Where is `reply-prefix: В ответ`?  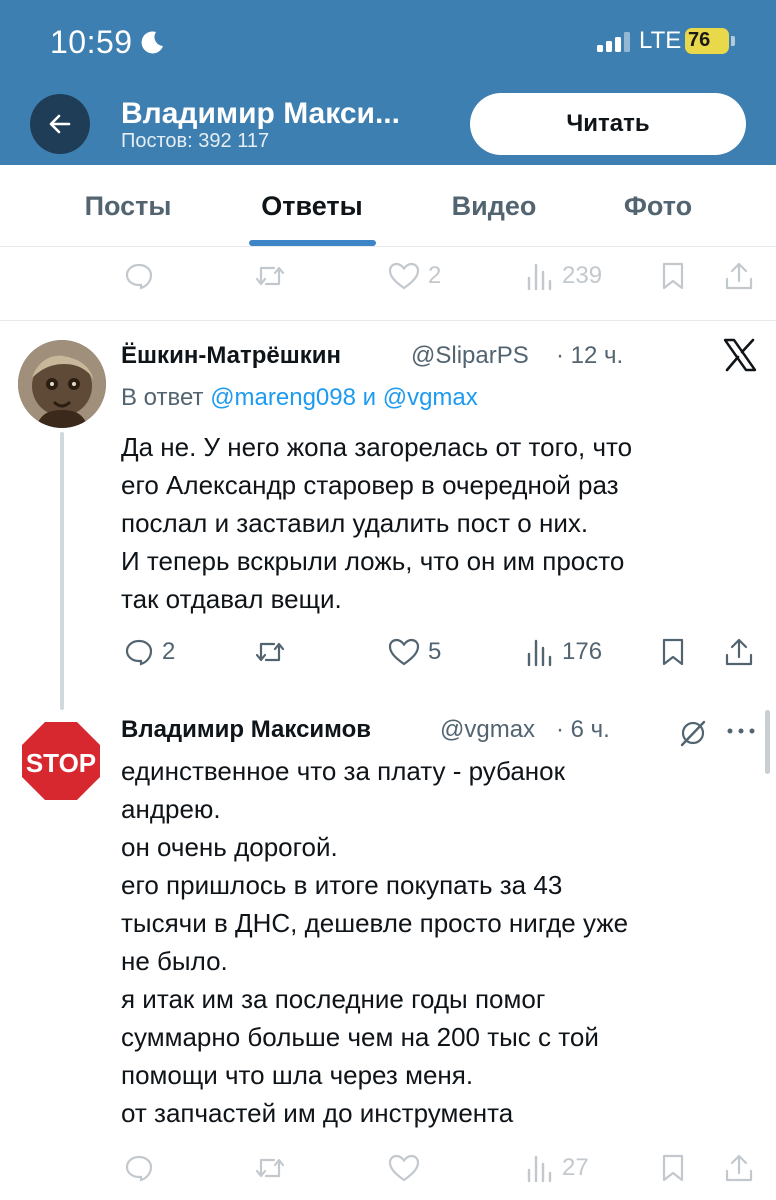
reply-prefix: В ответ is located at coordinates (162, 397).